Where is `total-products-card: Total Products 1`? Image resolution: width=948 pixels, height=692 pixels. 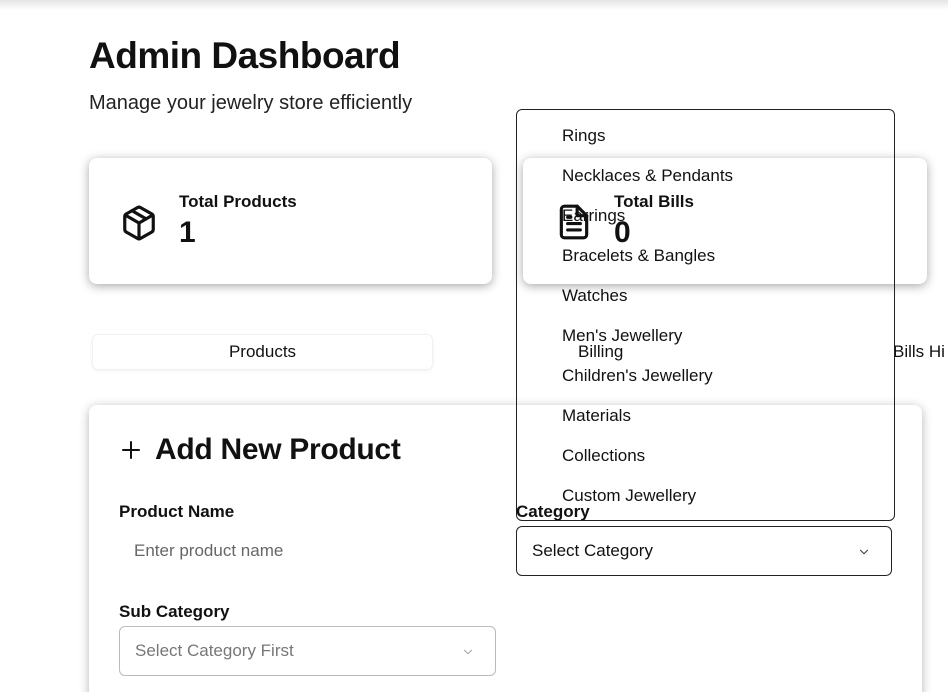 total-products-card: Total Products 1 is located at coordinates (290, 221).